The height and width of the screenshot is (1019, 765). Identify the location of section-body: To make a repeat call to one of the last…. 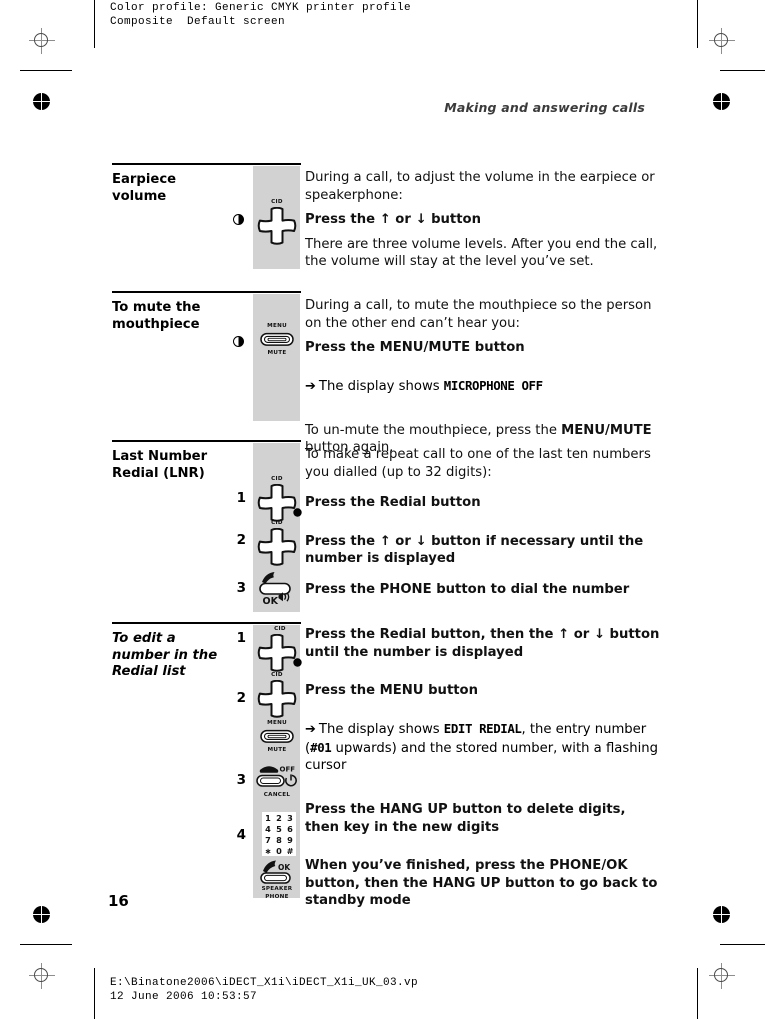
(484, 522).